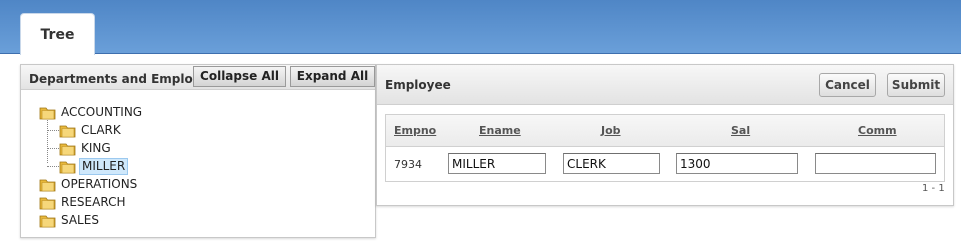  I want to click on column-header-job: Job, so click(611, 130).